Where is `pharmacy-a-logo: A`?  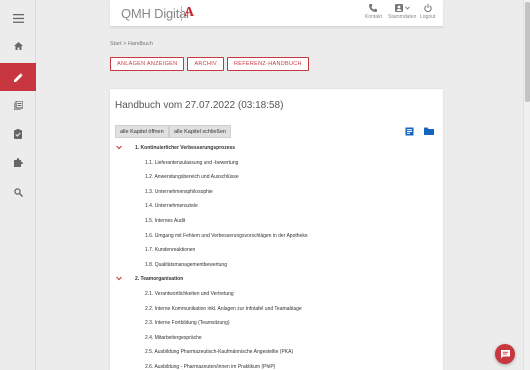 pharmacy-a-logo: A is located at coordinates (189, 12).